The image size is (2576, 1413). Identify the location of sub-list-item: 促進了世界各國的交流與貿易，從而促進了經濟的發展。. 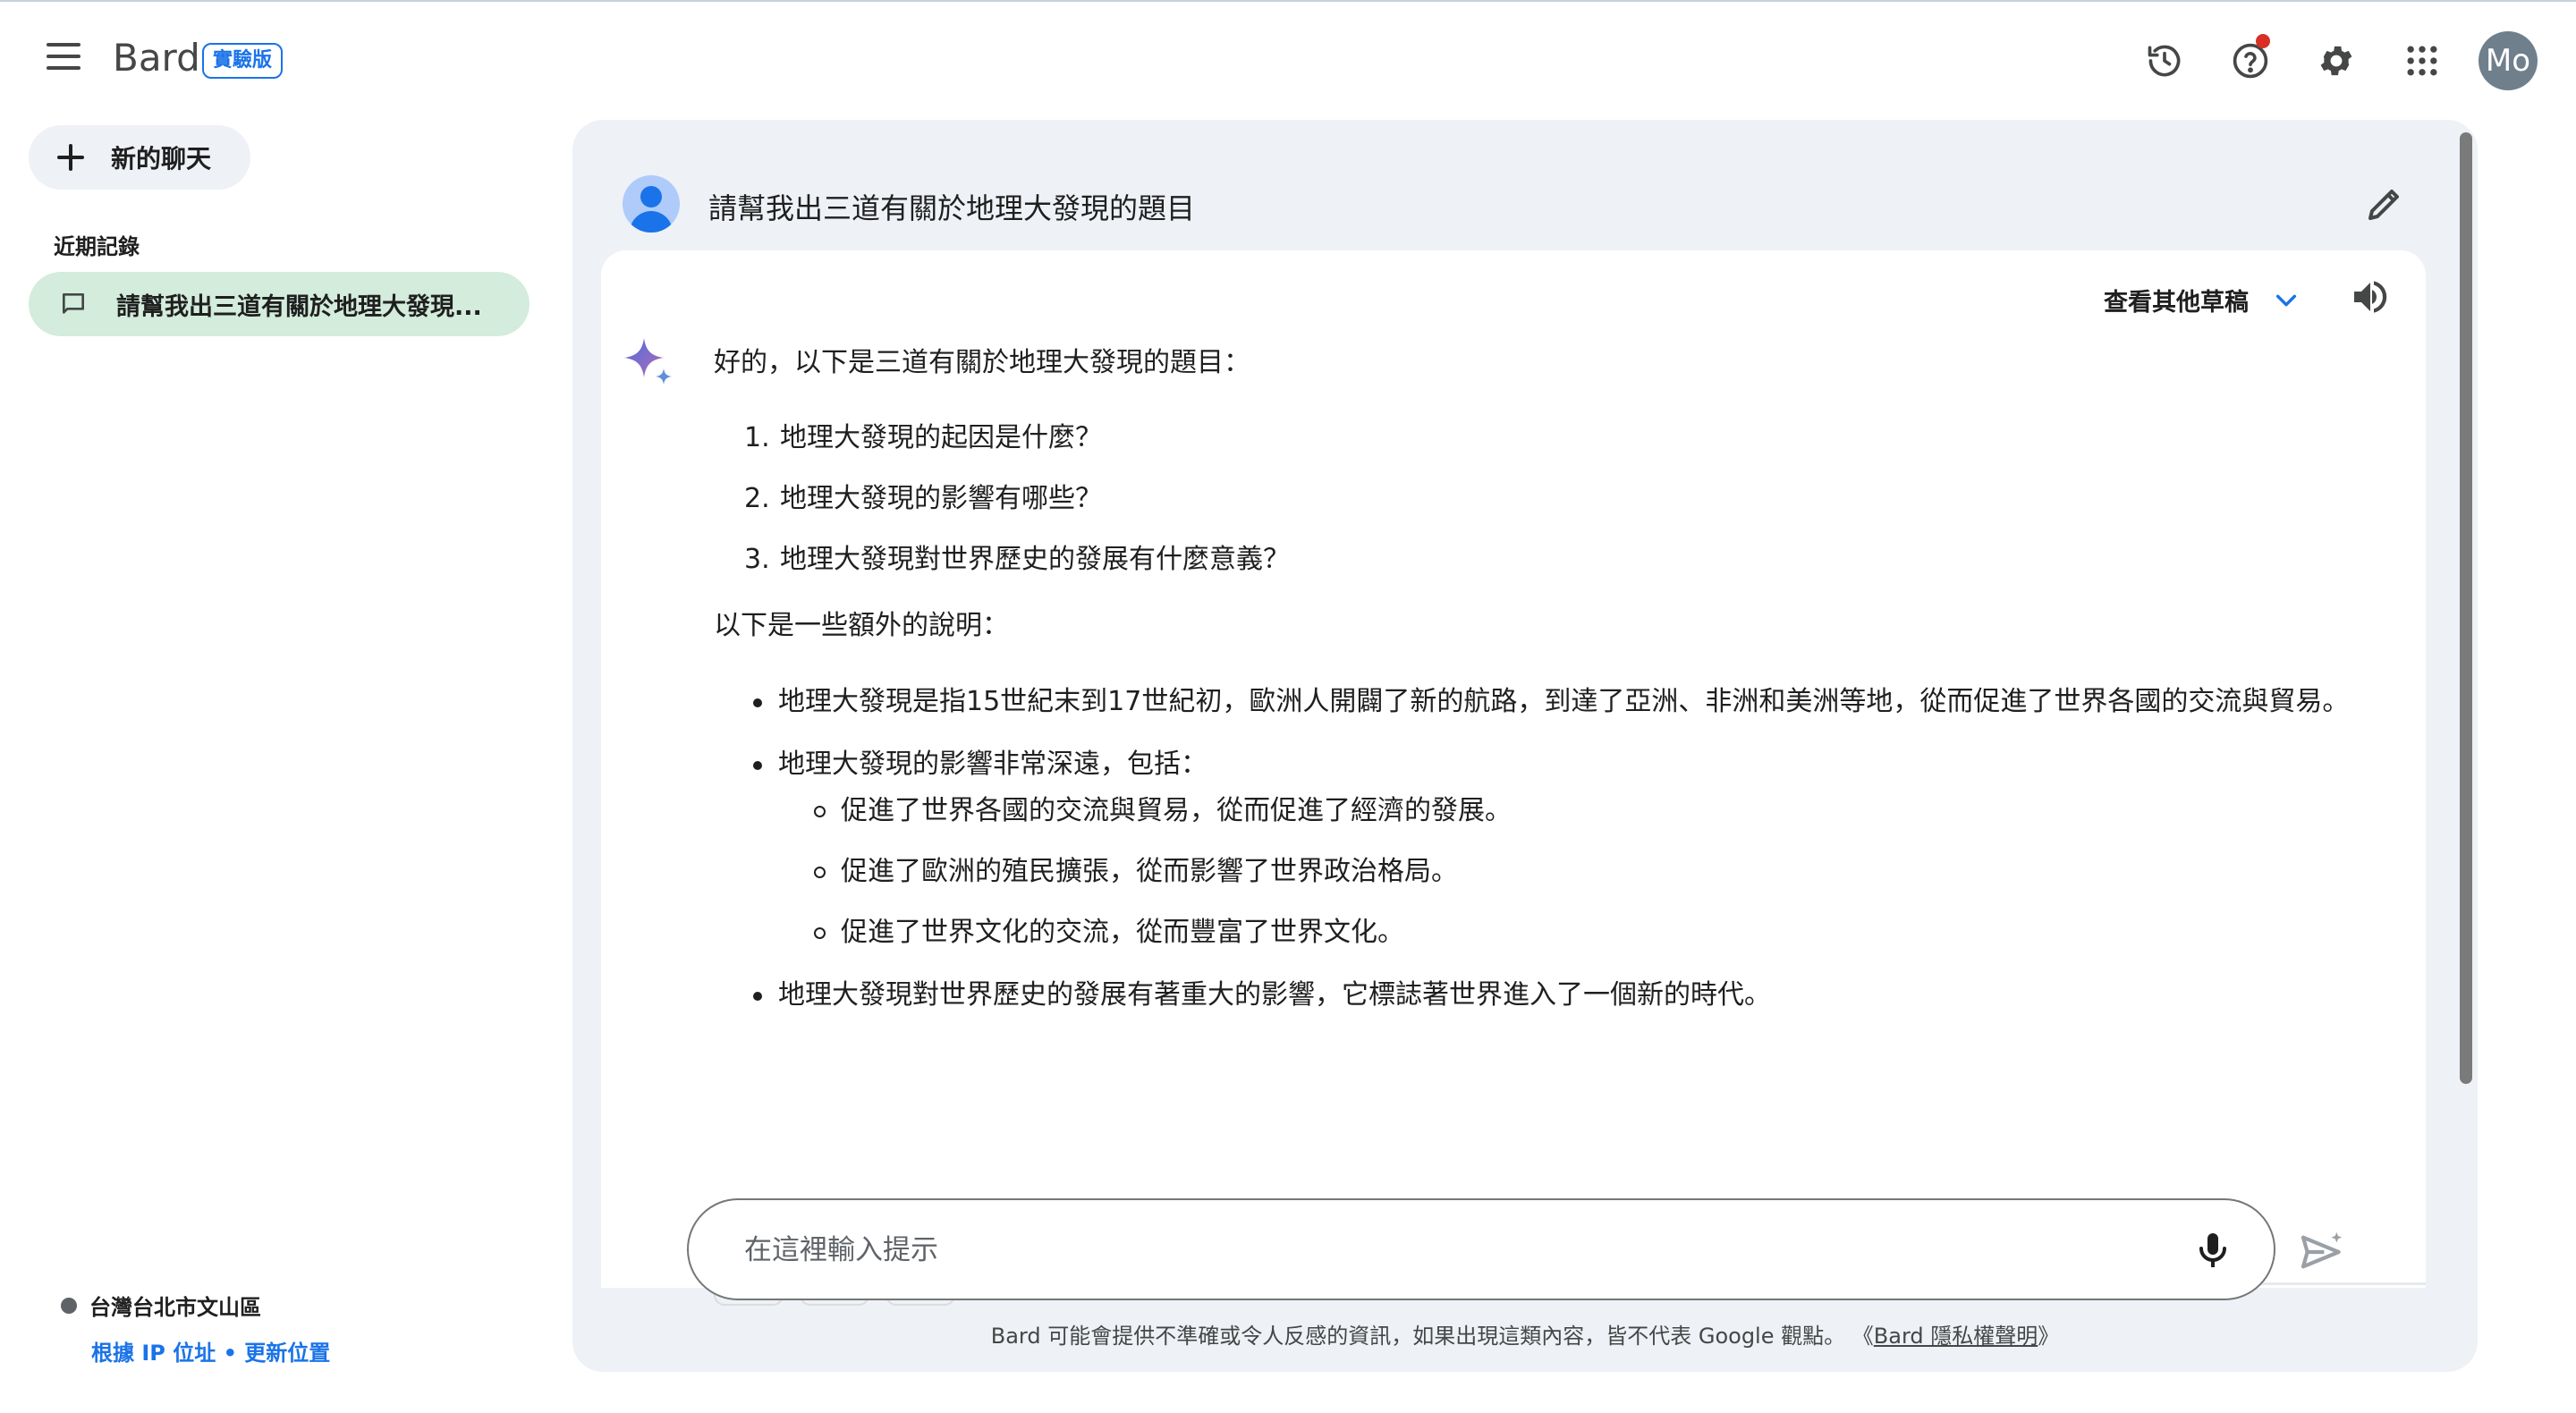
(1582, 811).